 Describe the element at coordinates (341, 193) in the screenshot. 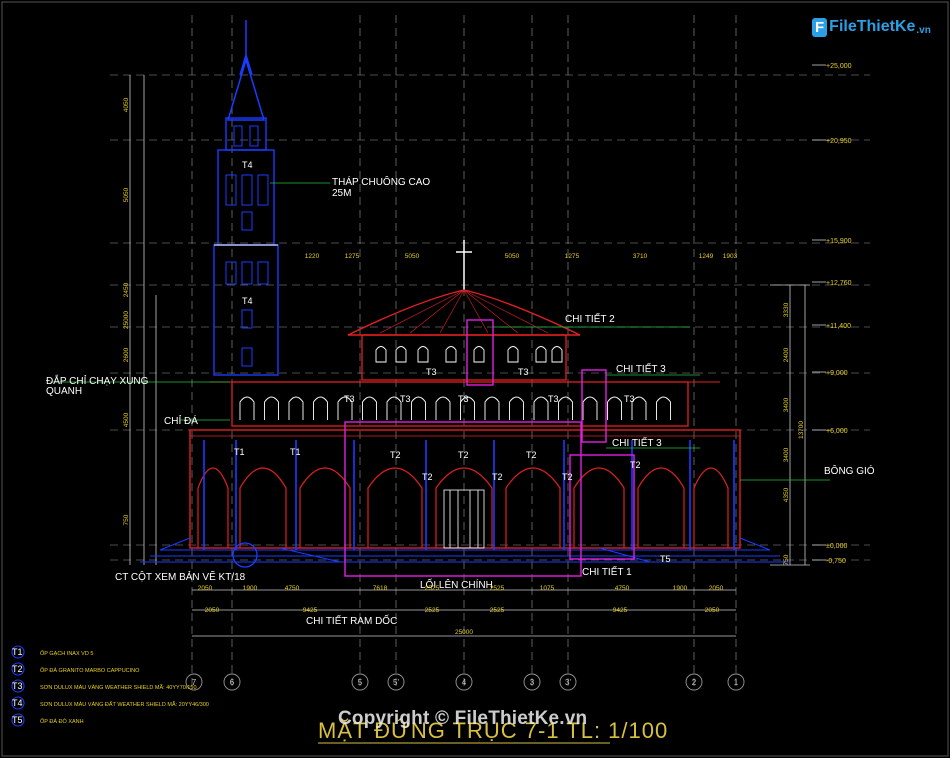

I see `tower-height: 25M` at that location.